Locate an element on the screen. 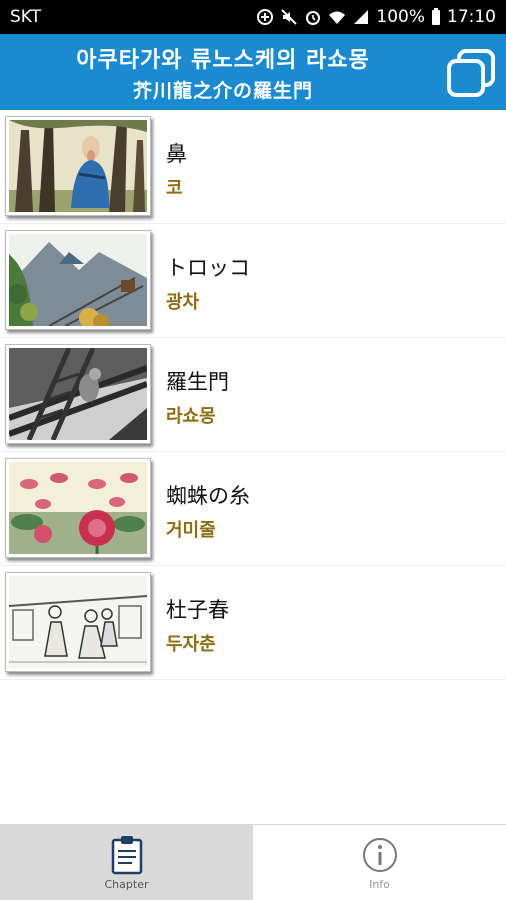 The image size is (506, 900). mountain-railway-illustration is located at coordinates (78, 280).